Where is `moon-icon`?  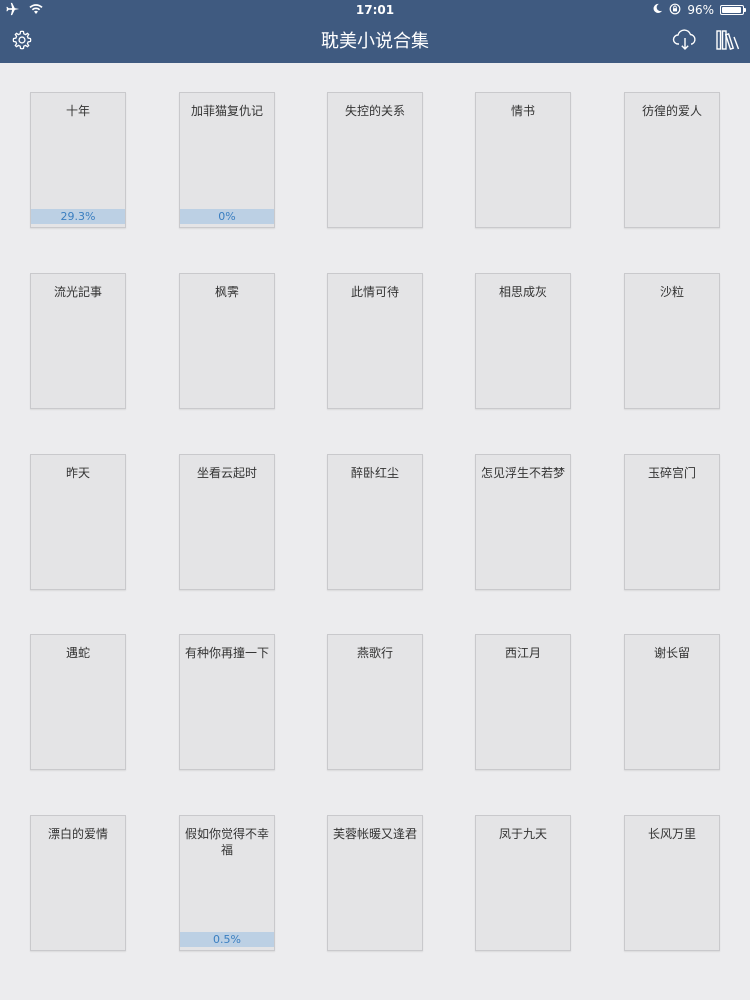 moon-icon is located at coordinates (657, 10).